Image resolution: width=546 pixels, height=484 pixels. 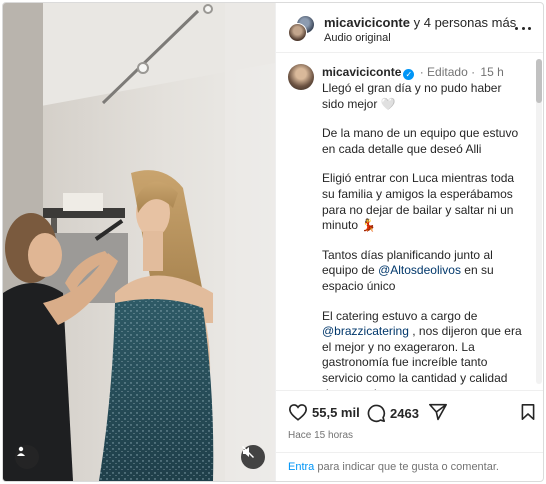 I want to click on paper-plane-icon, so click(x=438, y=412).